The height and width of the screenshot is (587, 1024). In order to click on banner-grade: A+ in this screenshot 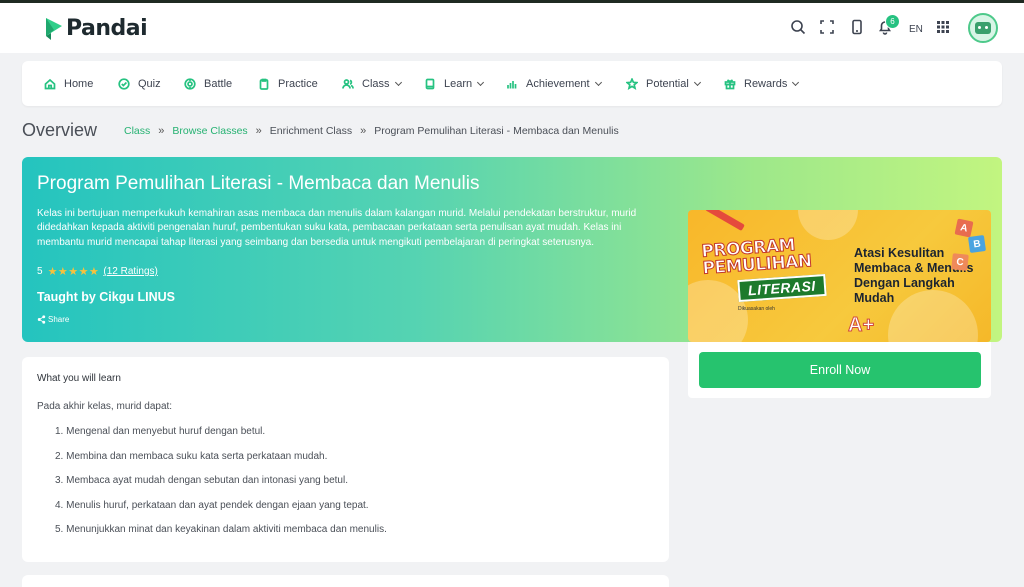, I will do `click(861, 325)`.